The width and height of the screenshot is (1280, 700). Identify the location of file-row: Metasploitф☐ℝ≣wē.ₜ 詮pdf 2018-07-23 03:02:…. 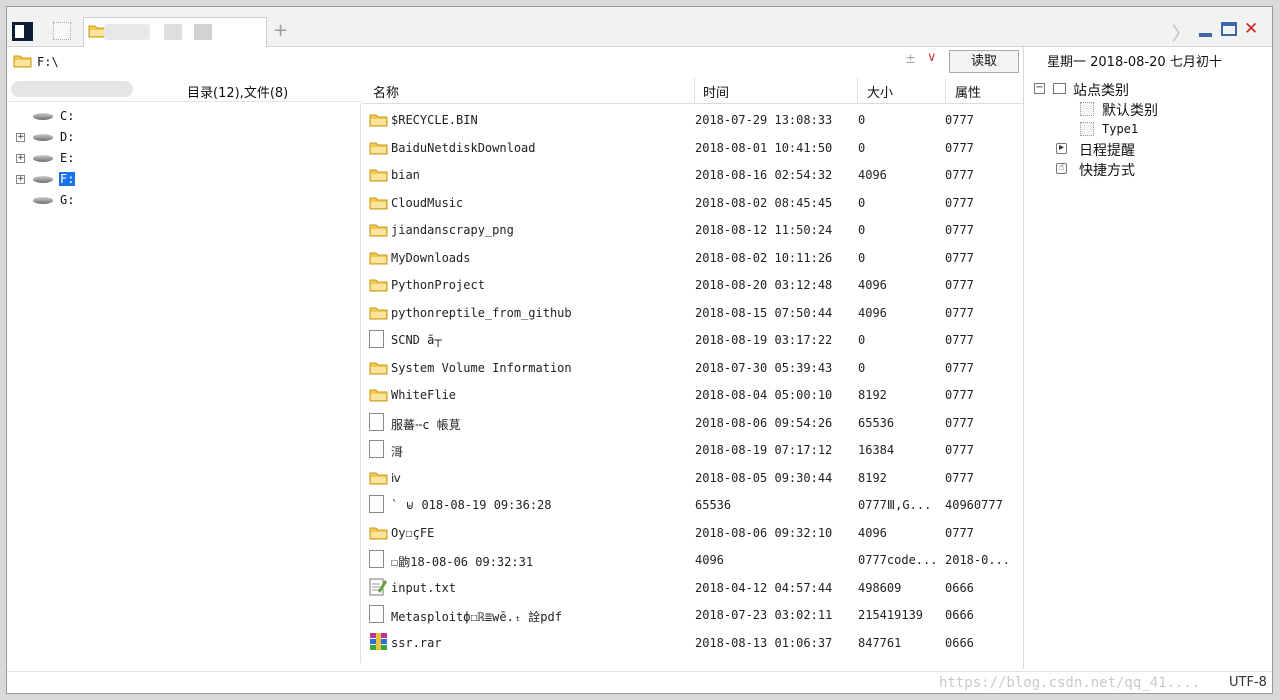
(693, 616).